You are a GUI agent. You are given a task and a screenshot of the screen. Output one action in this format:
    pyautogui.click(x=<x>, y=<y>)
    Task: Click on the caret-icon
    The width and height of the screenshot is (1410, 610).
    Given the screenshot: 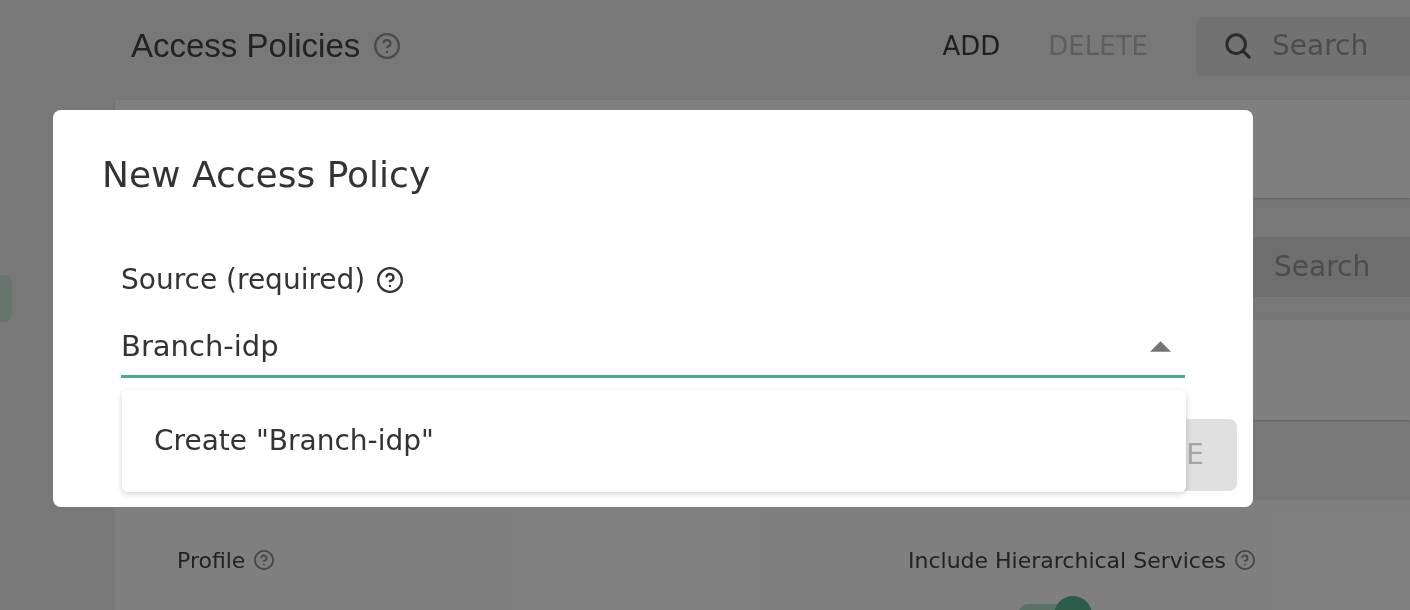 What is the action you would take?
    pyautogui.click(x=1160, y=346)
    